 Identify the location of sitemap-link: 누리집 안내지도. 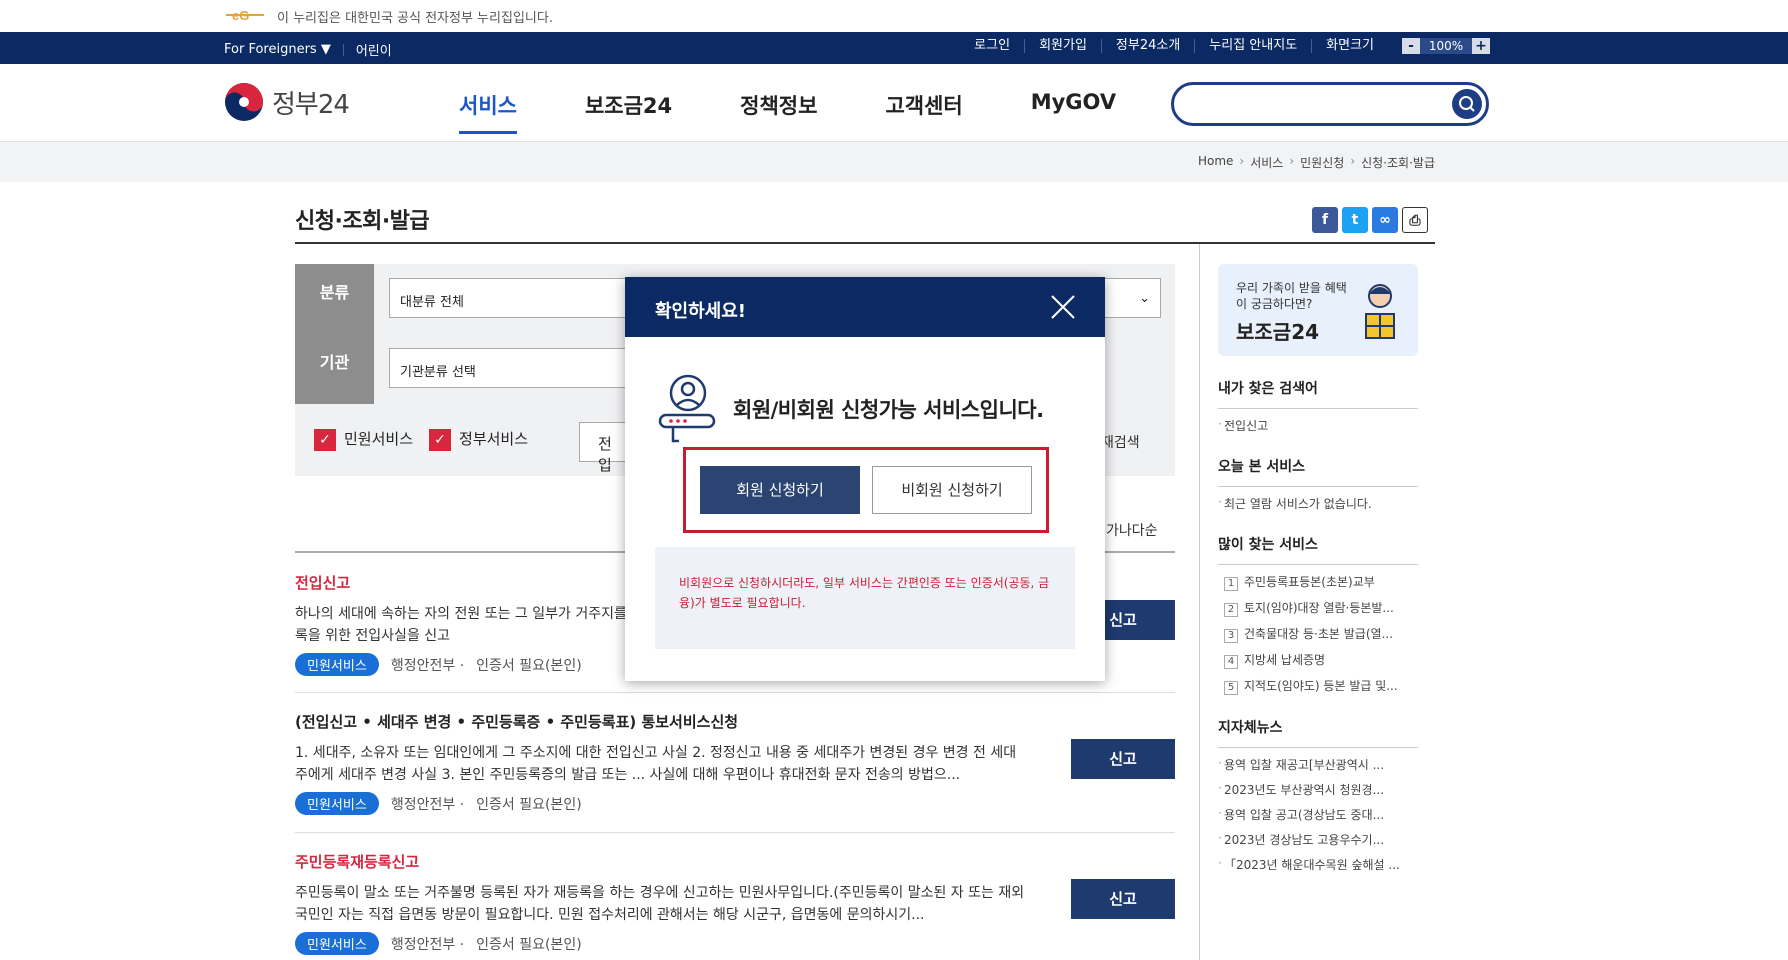
(1252, 46).